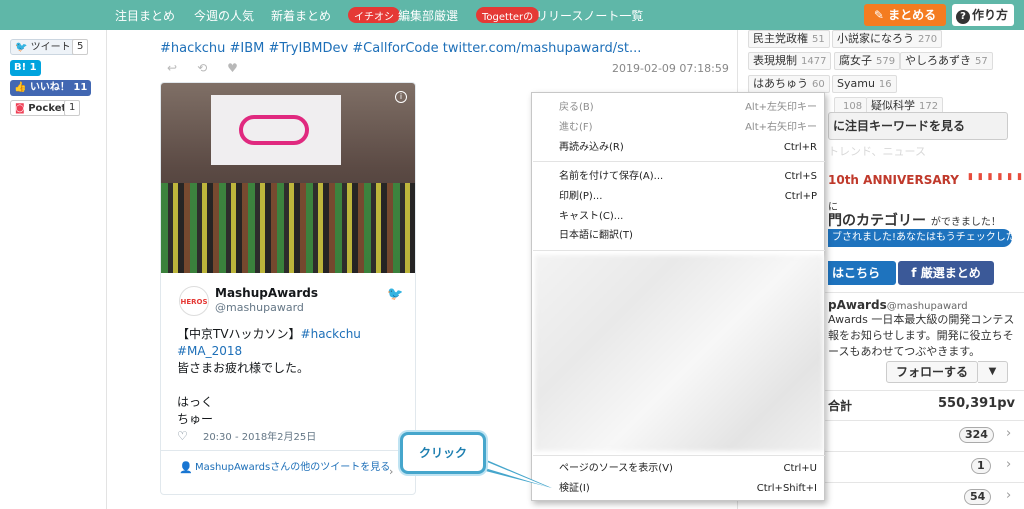 The image size is (1024, 509). I want to click on count-badge: 324, so click(976, 435).